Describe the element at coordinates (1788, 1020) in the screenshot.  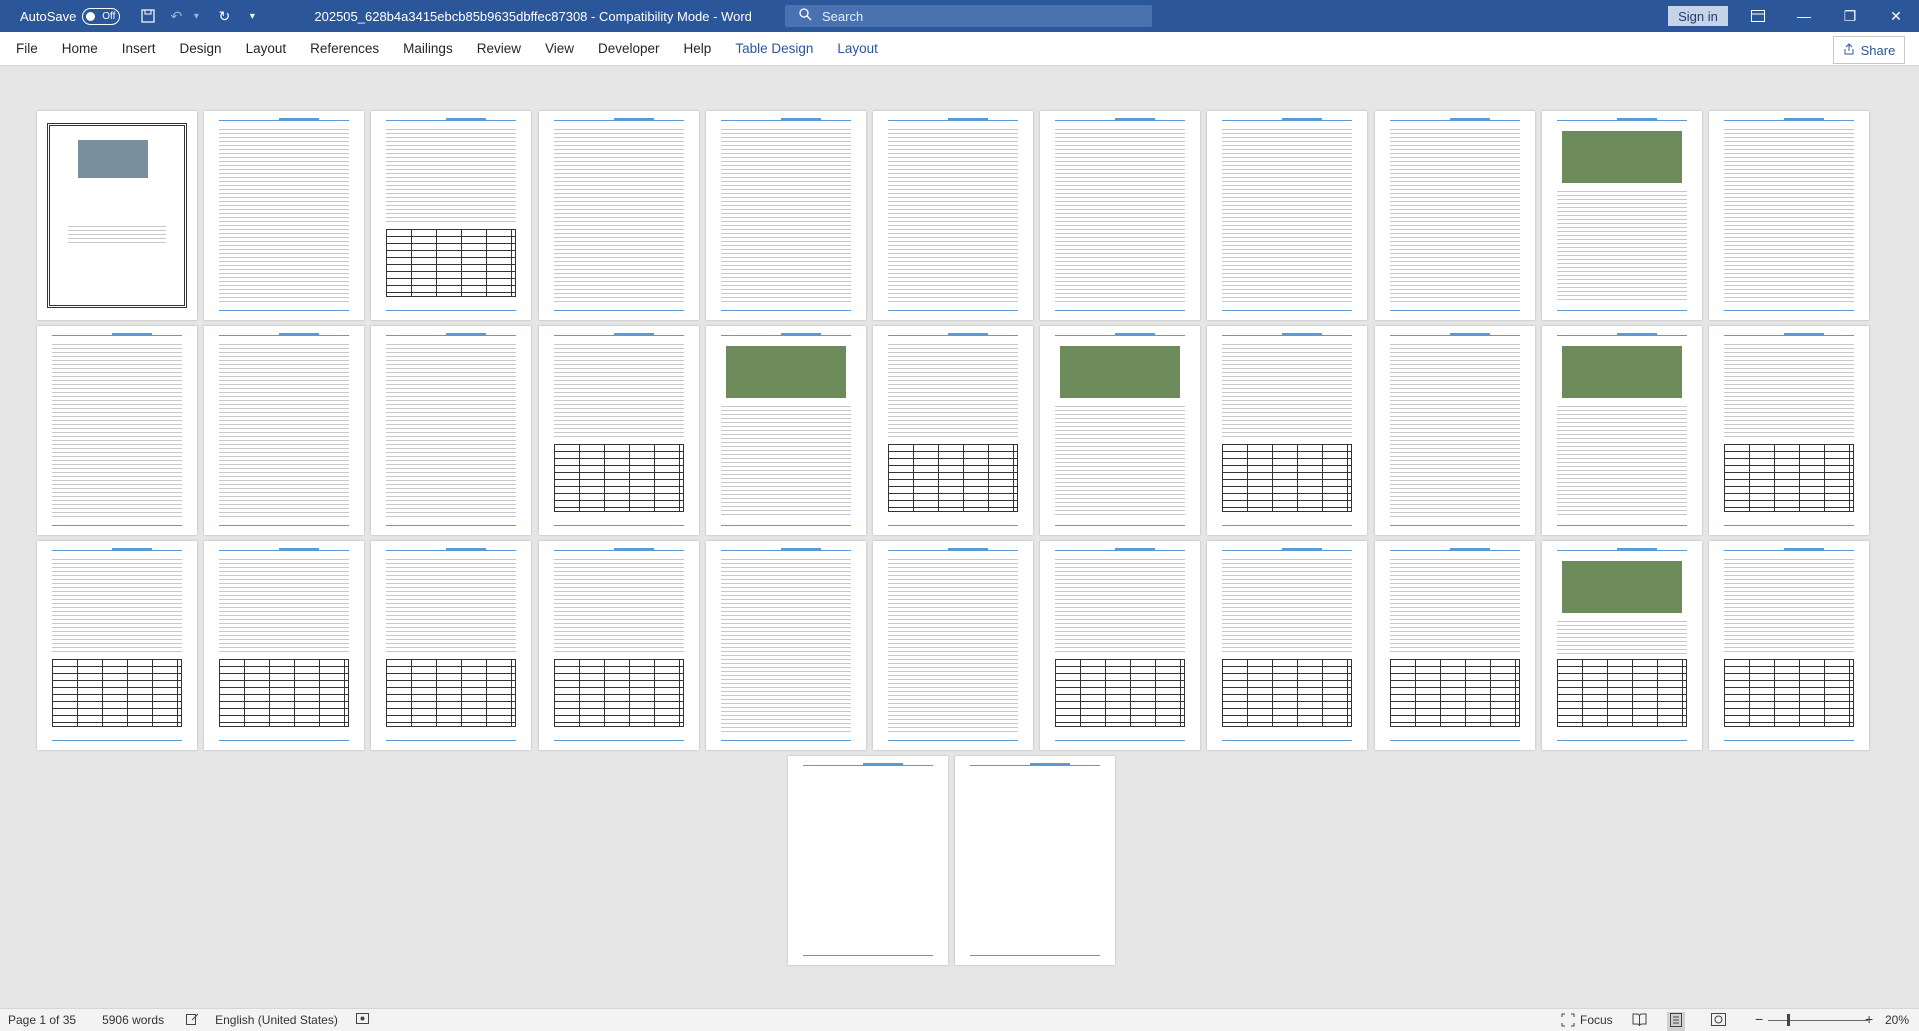
I see `zoom-slider-thumb` at that location.